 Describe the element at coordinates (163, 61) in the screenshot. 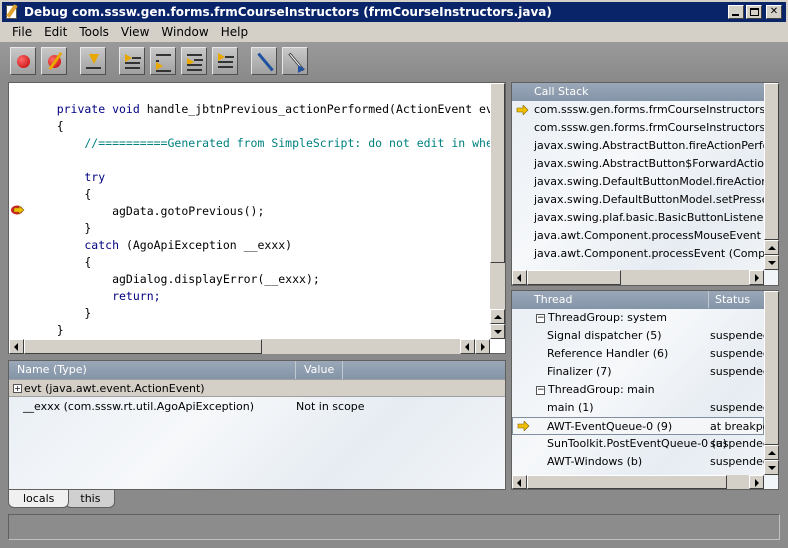

I see `step-out-button` at that location.